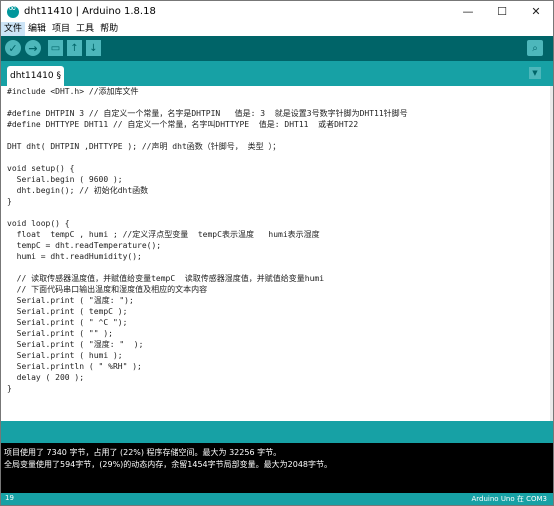  I want to click on code-line: Serial.println ( " %RH" );, so click(74, 366).